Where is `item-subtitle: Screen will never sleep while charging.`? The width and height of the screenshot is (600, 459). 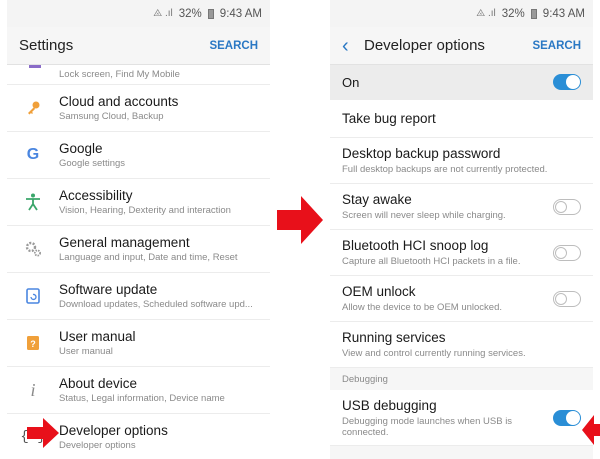 item-subtitle: Screen will never sleep while charging. is located at coordinates (424, 215).